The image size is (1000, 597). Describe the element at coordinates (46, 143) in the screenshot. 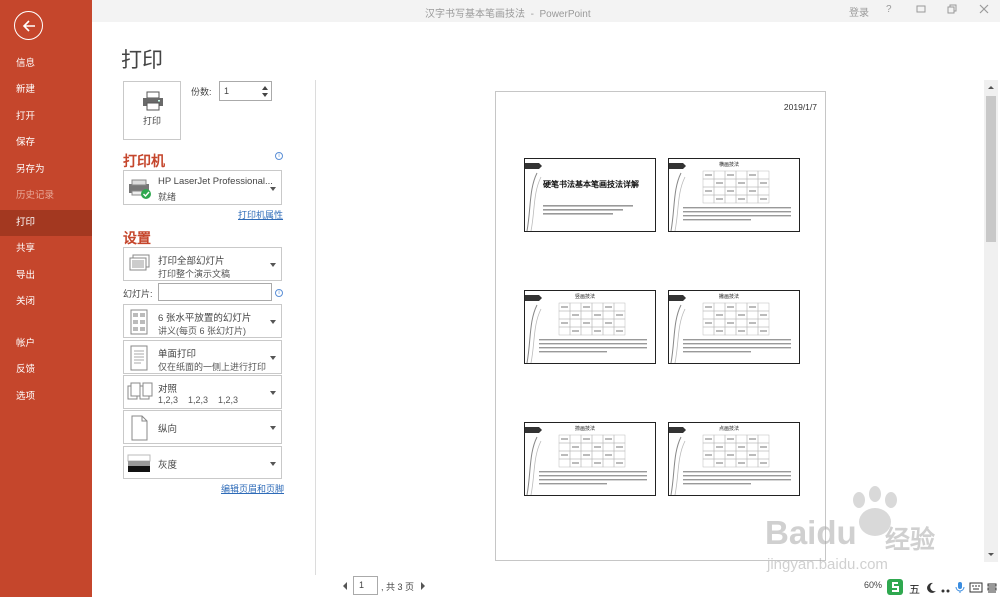

I see `nav-save: 保存` at that location.